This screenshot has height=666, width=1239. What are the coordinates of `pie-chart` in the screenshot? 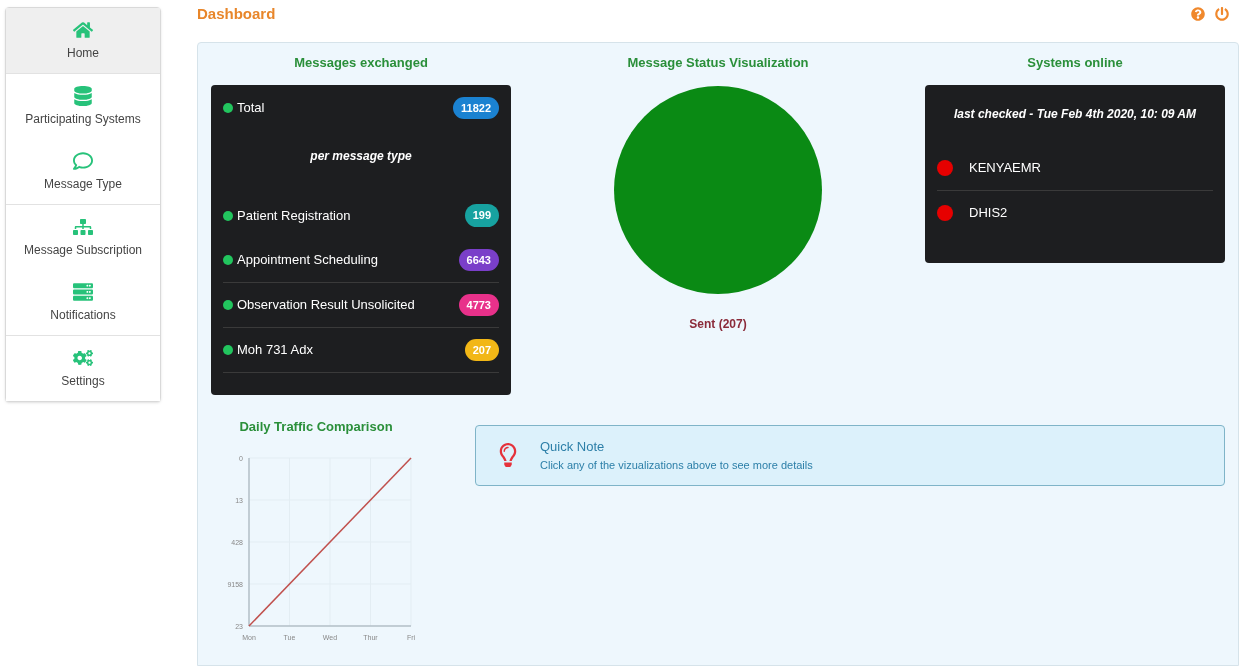 It's located at (718, 189).